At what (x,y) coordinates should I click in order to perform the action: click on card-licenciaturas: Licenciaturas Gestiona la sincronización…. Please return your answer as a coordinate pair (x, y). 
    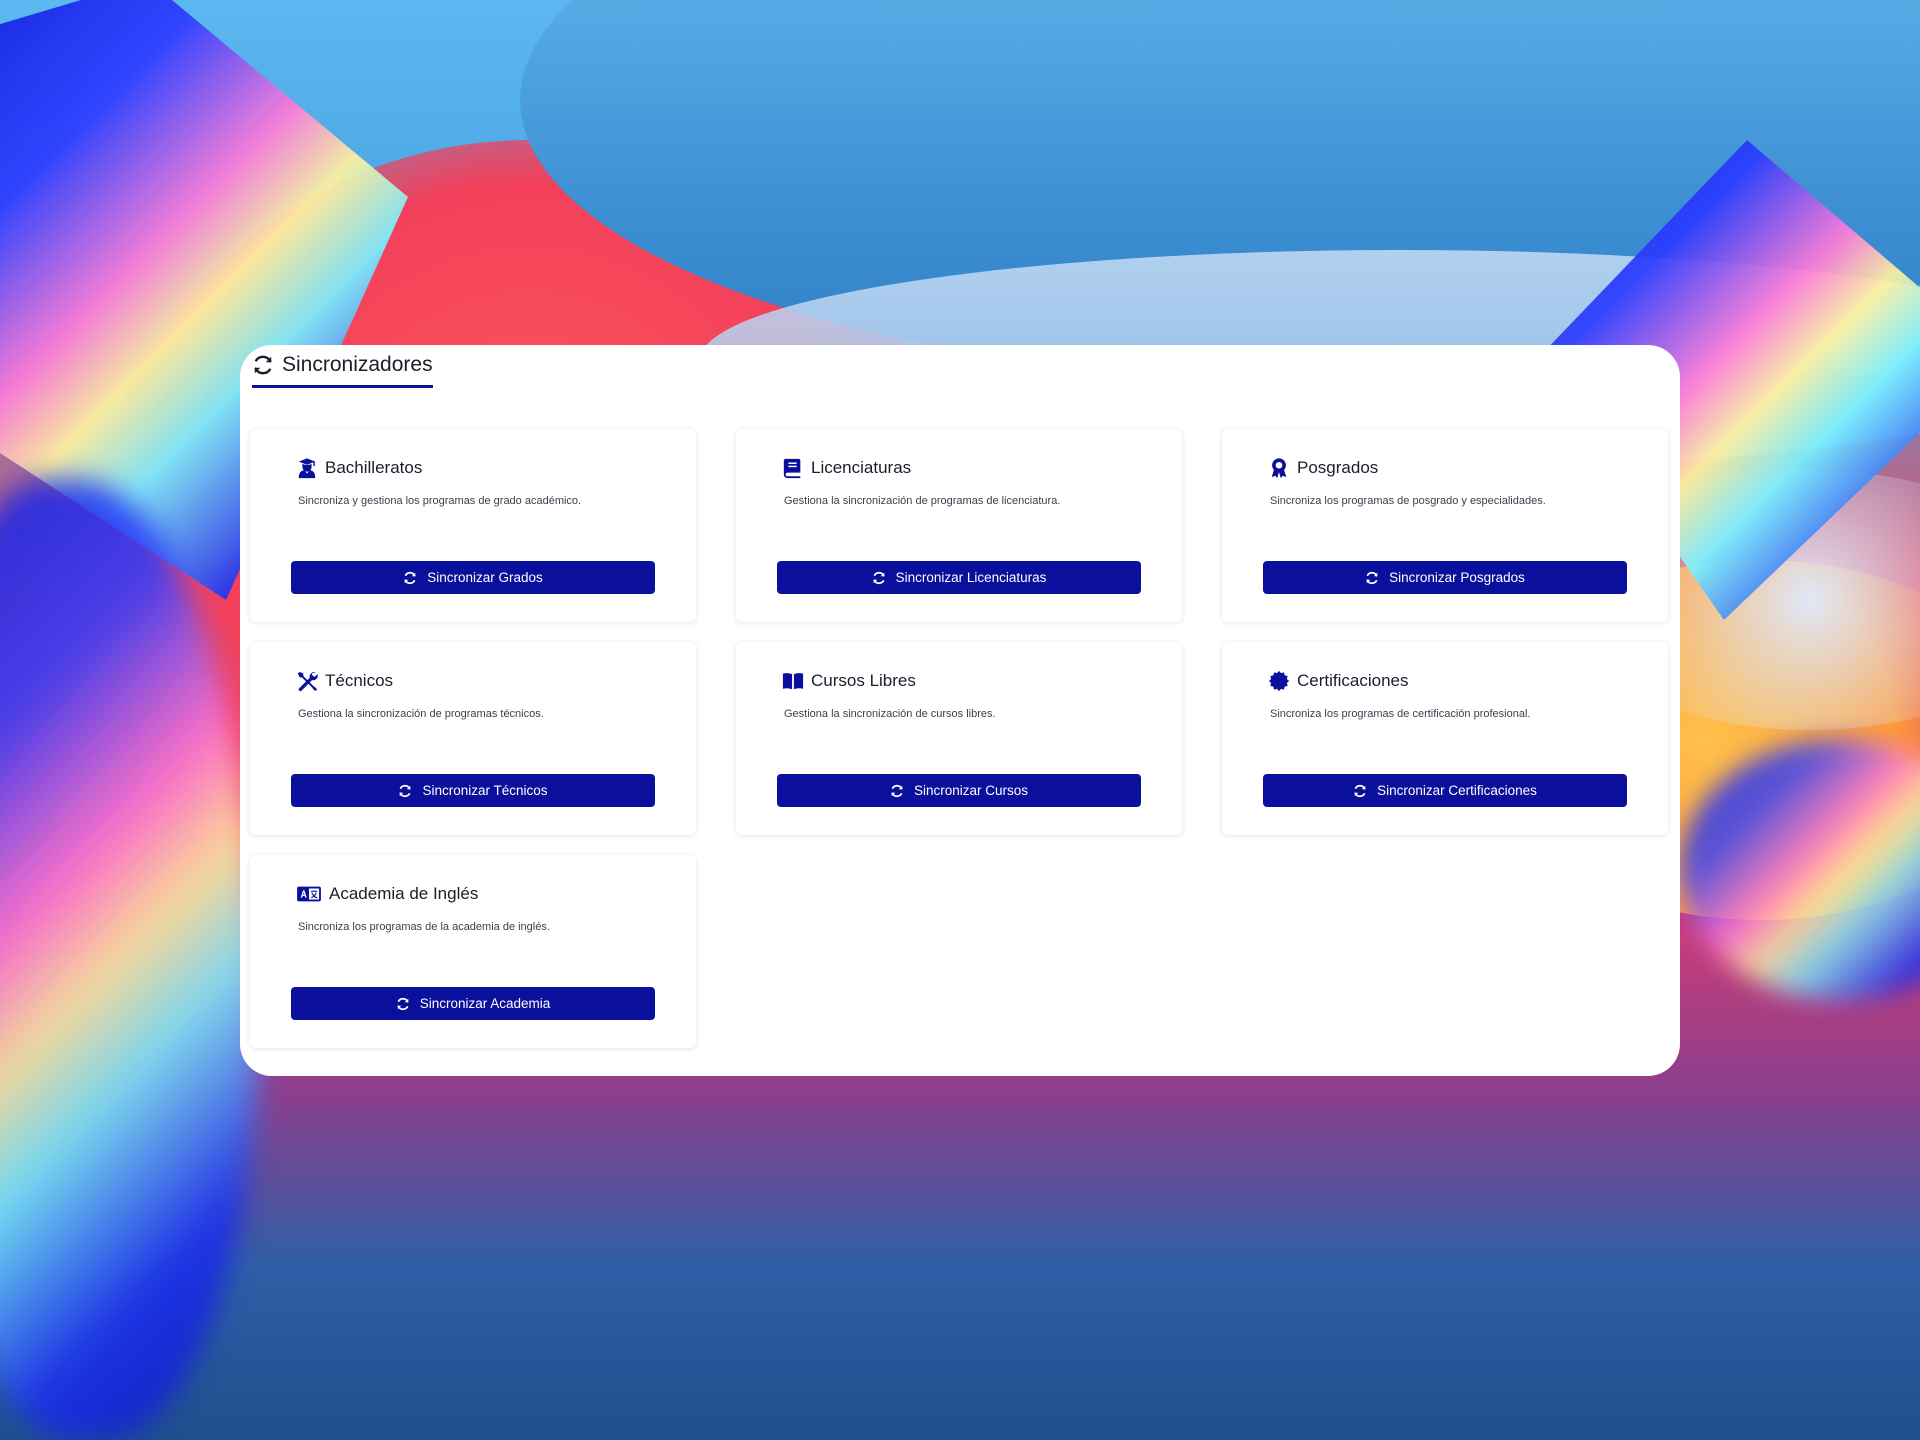
    Looking at the image, I should click on (959, 525).